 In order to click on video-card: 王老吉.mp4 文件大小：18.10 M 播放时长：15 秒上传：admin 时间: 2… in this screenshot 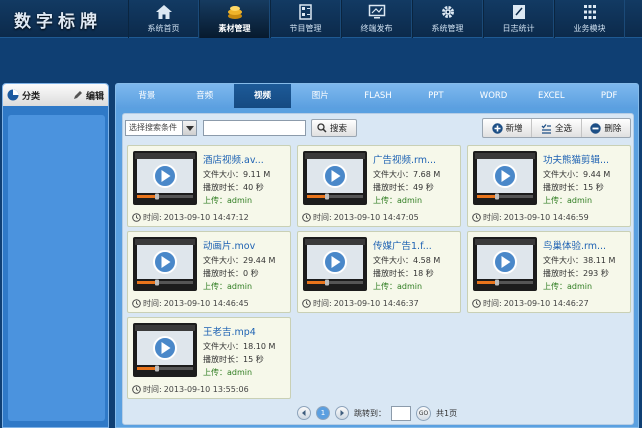, I will do `click(209, 358)`.